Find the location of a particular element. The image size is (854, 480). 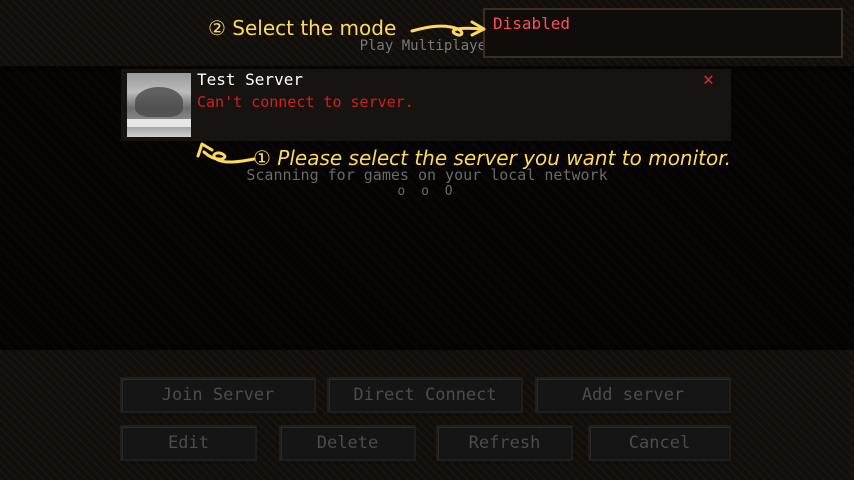

direct-connect-button: Direct Connect is located at coordinates (425, 395).